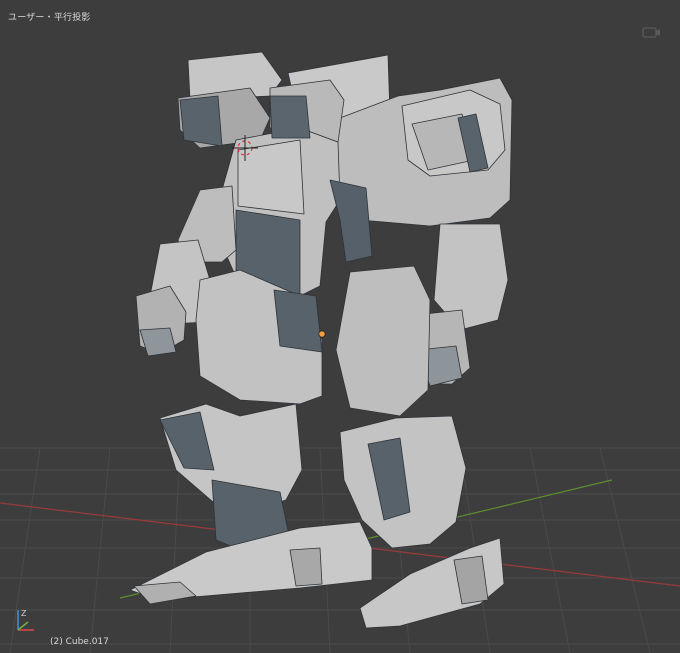  What do you see at coordinates (24, 613) in the screenshot?
I see `svg-text: Z` at bounding box center [24, 613].